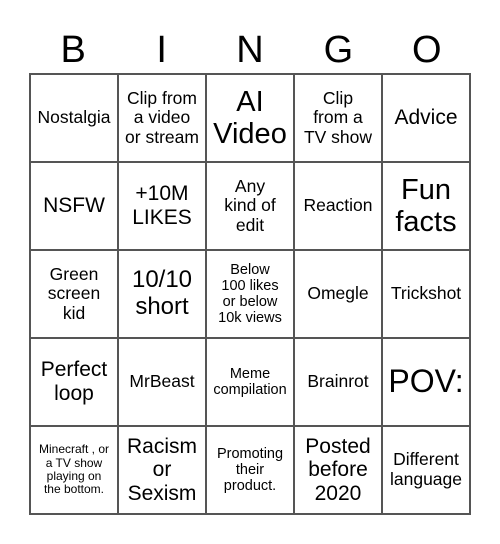 Image resolution: width=500 pixels, height=544 pixels. Describe the element at coordinates (426, 294) in the screenshot. I see `bingo-cell: Trickshot` at that location.